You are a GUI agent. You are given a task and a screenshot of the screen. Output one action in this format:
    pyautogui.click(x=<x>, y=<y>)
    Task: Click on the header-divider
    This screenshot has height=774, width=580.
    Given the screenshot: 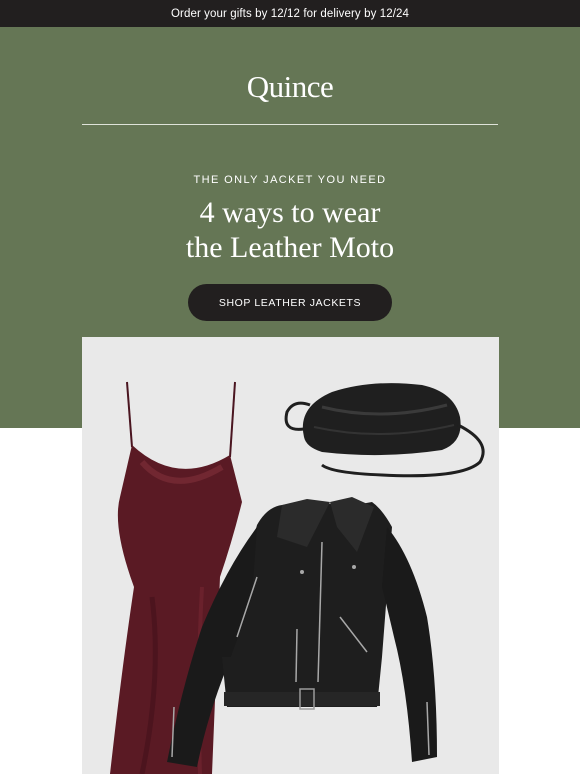 What is the action you would take?
    pyautogui.click(x=290, y=124)
    